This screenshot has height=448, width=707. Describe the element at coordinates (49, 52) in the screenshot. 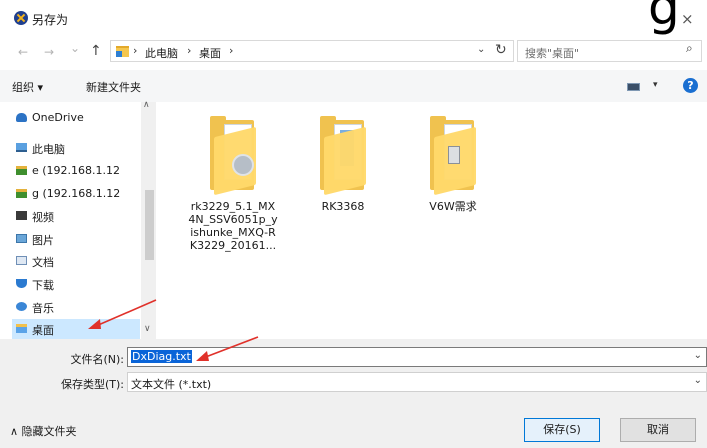

I see `forward-arrow-icon: →` at that location.